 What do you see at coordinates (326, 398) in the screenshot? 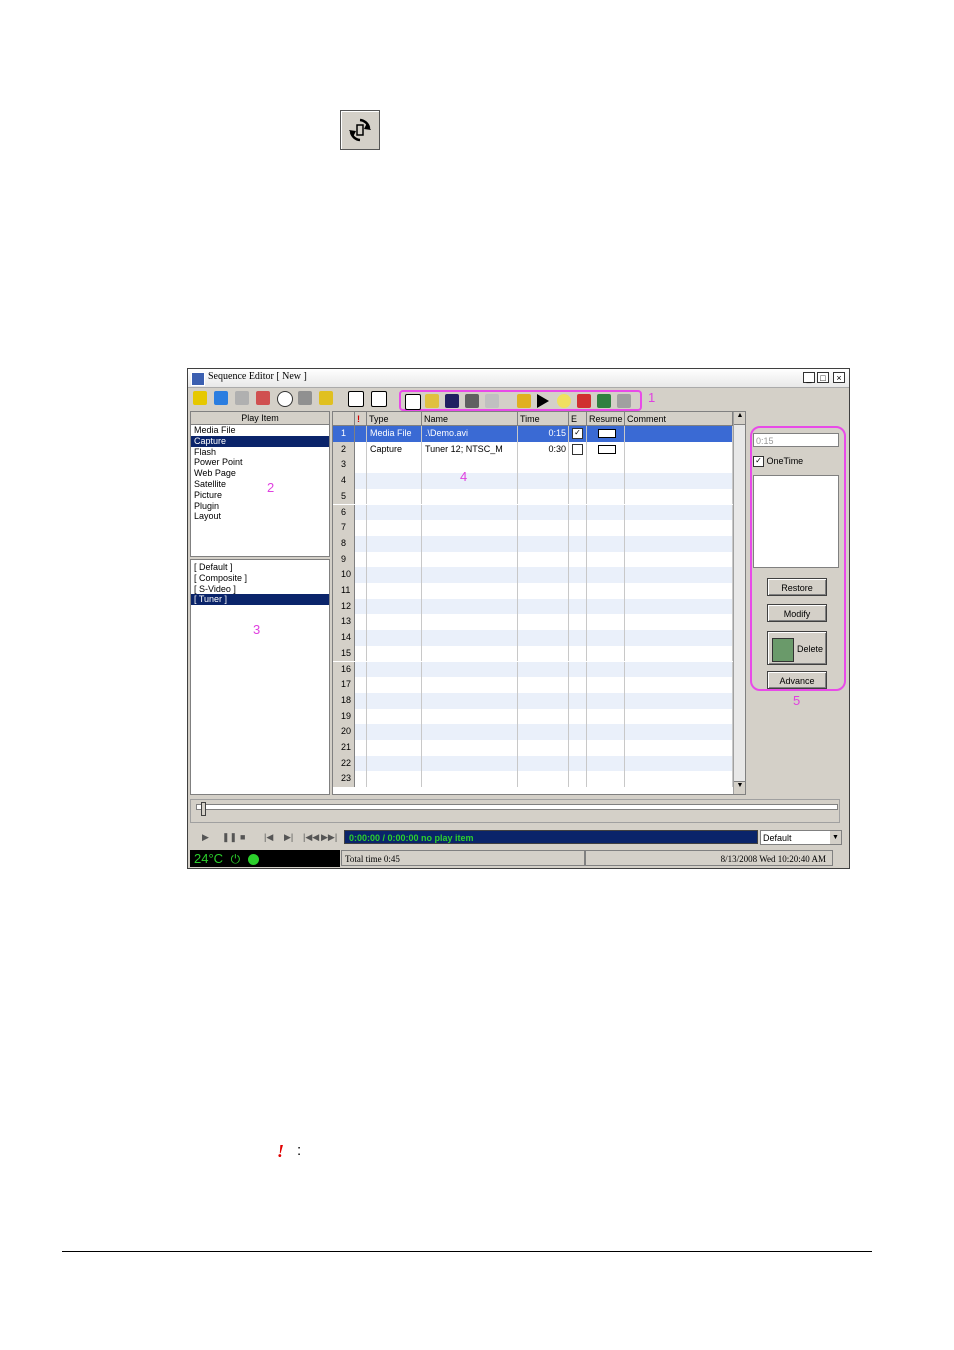
I see `chart-icon` at bounding box center [326, 398].